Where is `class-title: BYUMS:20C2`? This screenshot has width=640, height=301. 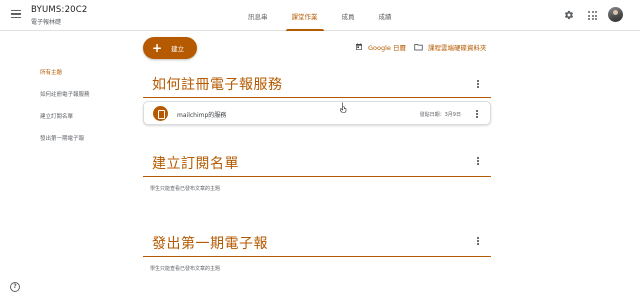
class-title: BYUMS:20C2 is located at coordinates (59, 10).